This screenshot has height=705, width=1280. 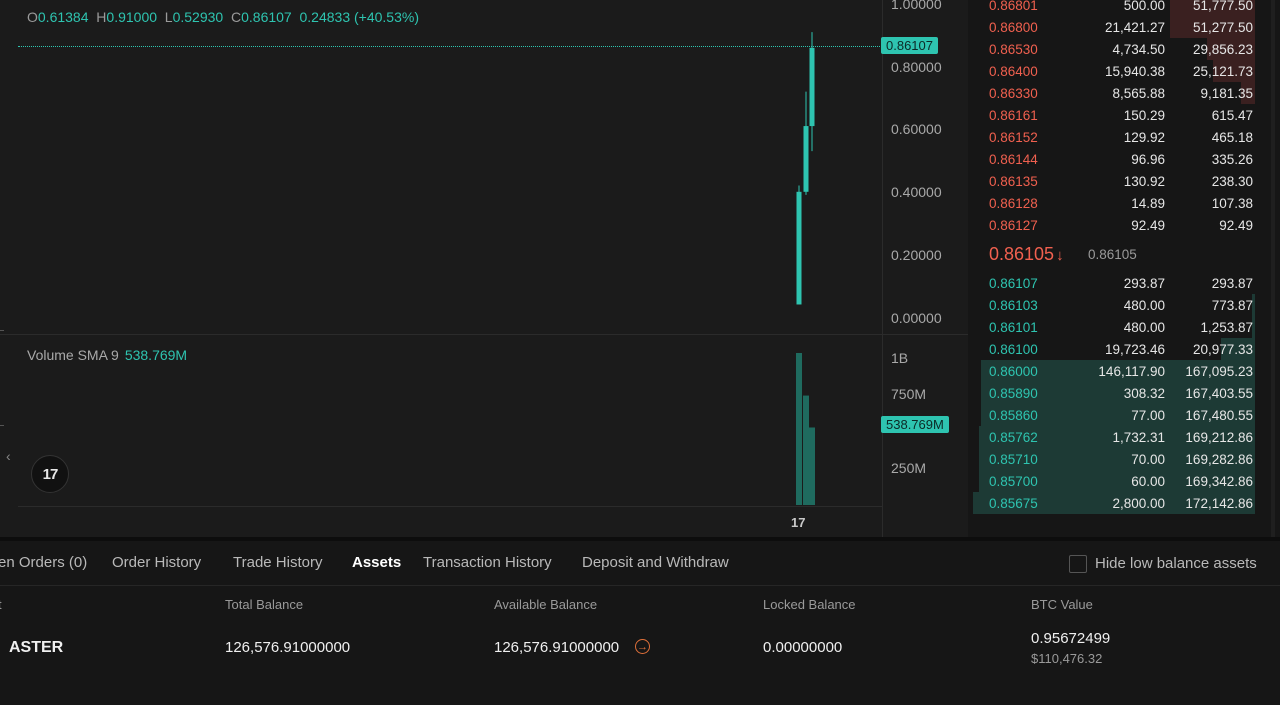 What do you see at coordinates (1013, 93) in the screenshot?
I see `price-cell: 0.86330` at bounding box center [1013, 93].